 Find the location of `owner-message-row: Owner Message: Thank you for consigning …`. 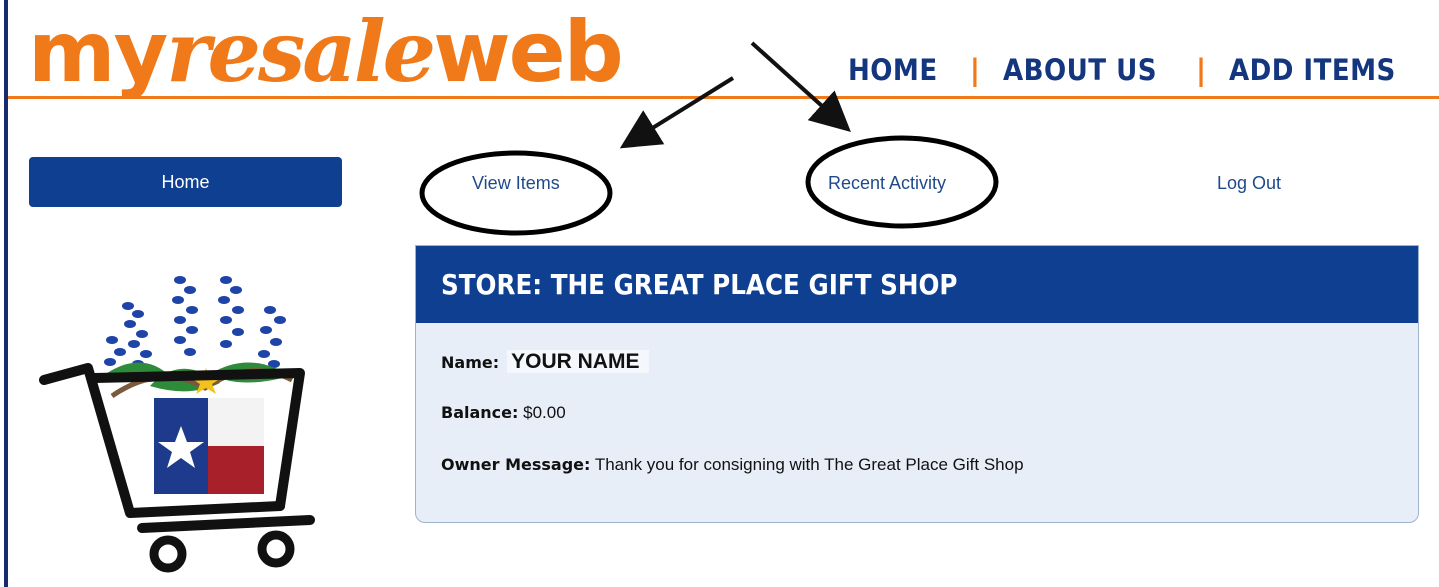

owner-message-row: Owner Message: Thank you for consigning … is located at coordinates (732, 465).